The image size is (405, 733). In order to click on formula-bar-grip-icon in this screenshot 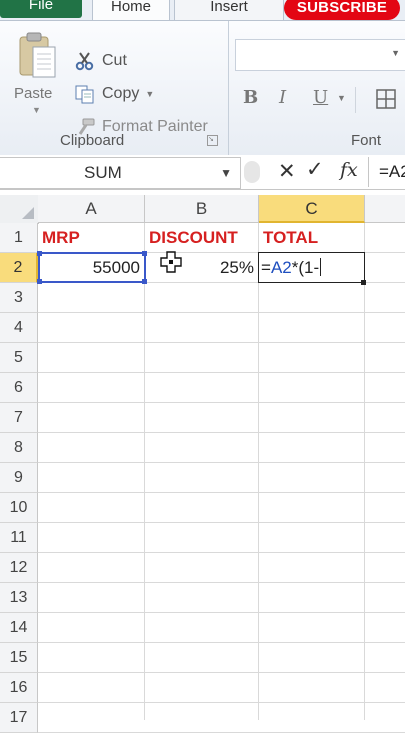, I will do `click(252, 172)`.